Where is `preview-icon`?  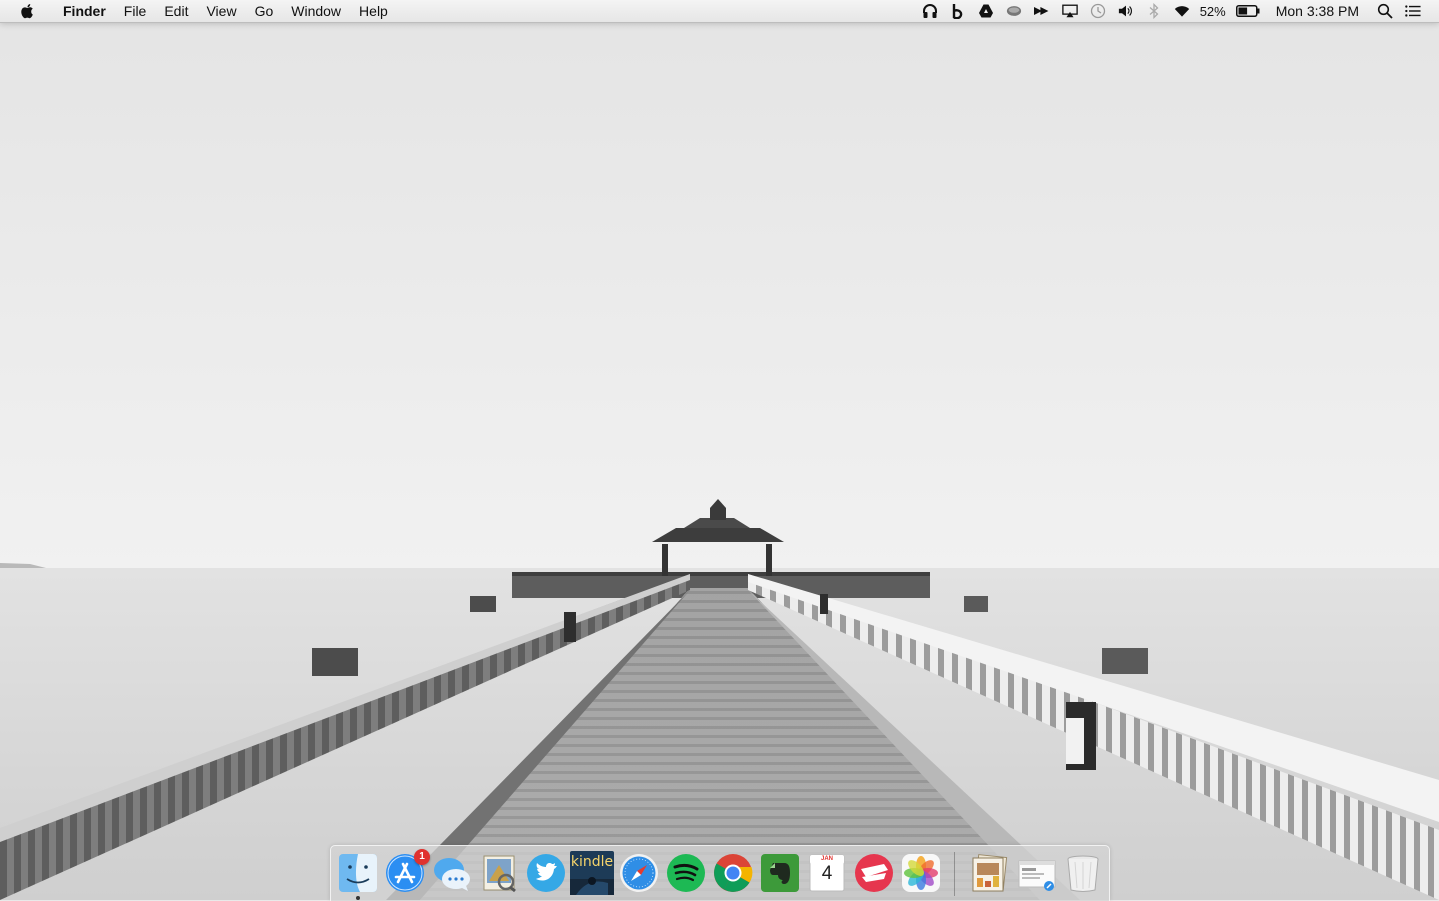 preview-icon is located at coordinates (499, 874).